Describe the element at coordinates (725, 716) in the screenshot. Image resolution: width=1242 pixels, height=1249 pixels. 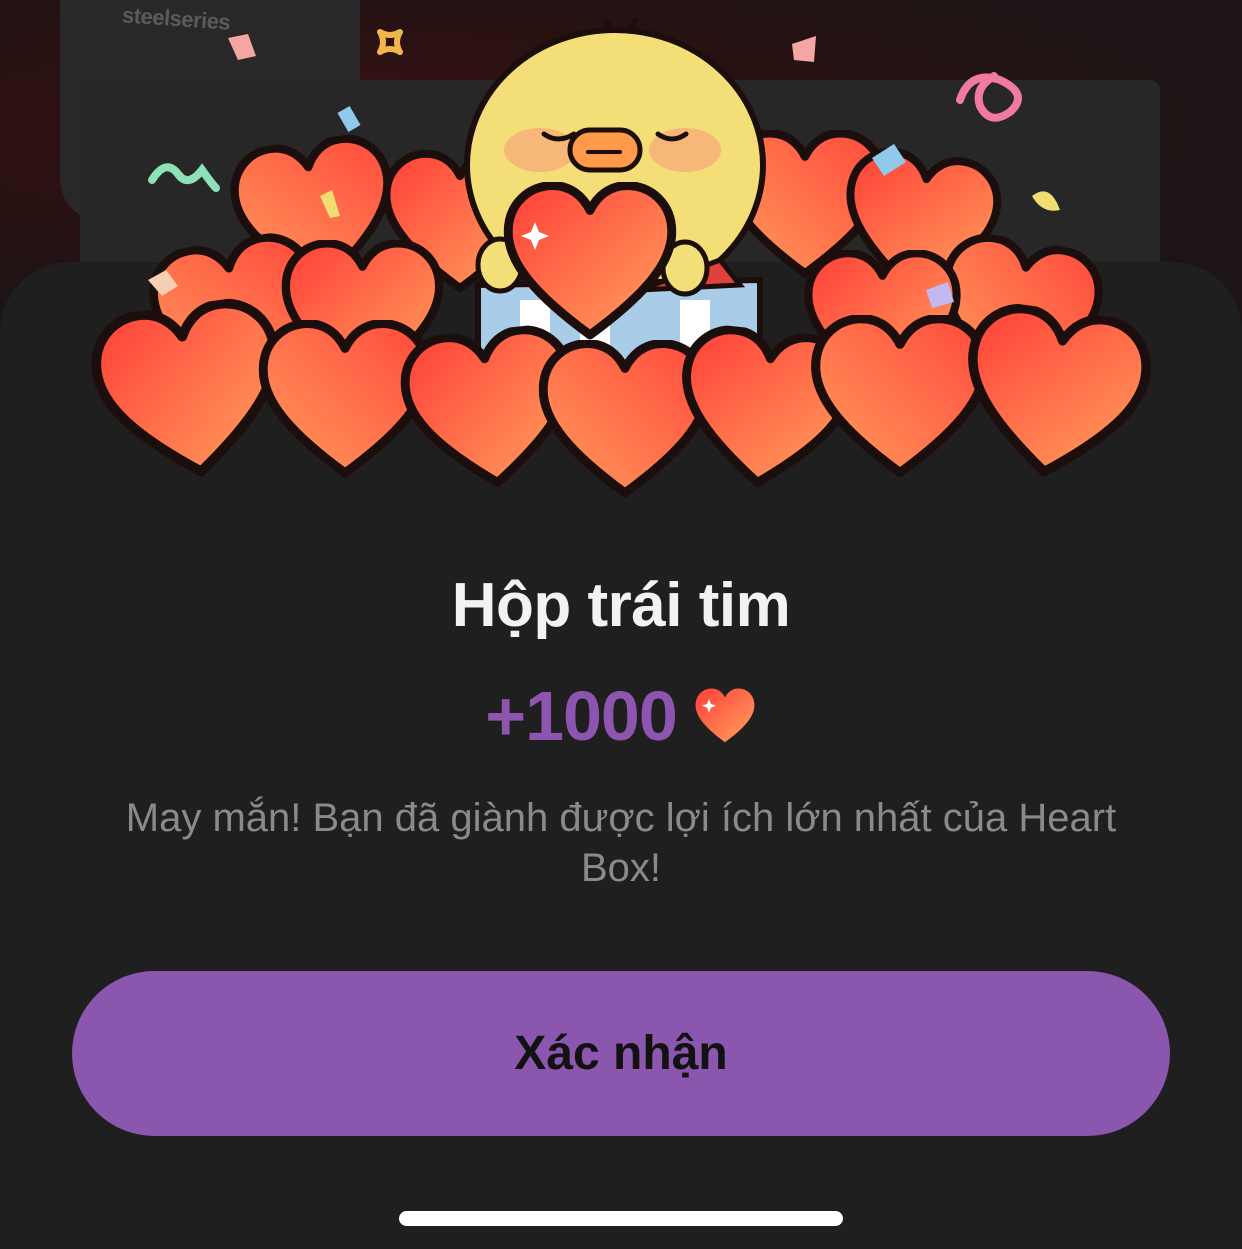
I see `heart-icon` at that location.